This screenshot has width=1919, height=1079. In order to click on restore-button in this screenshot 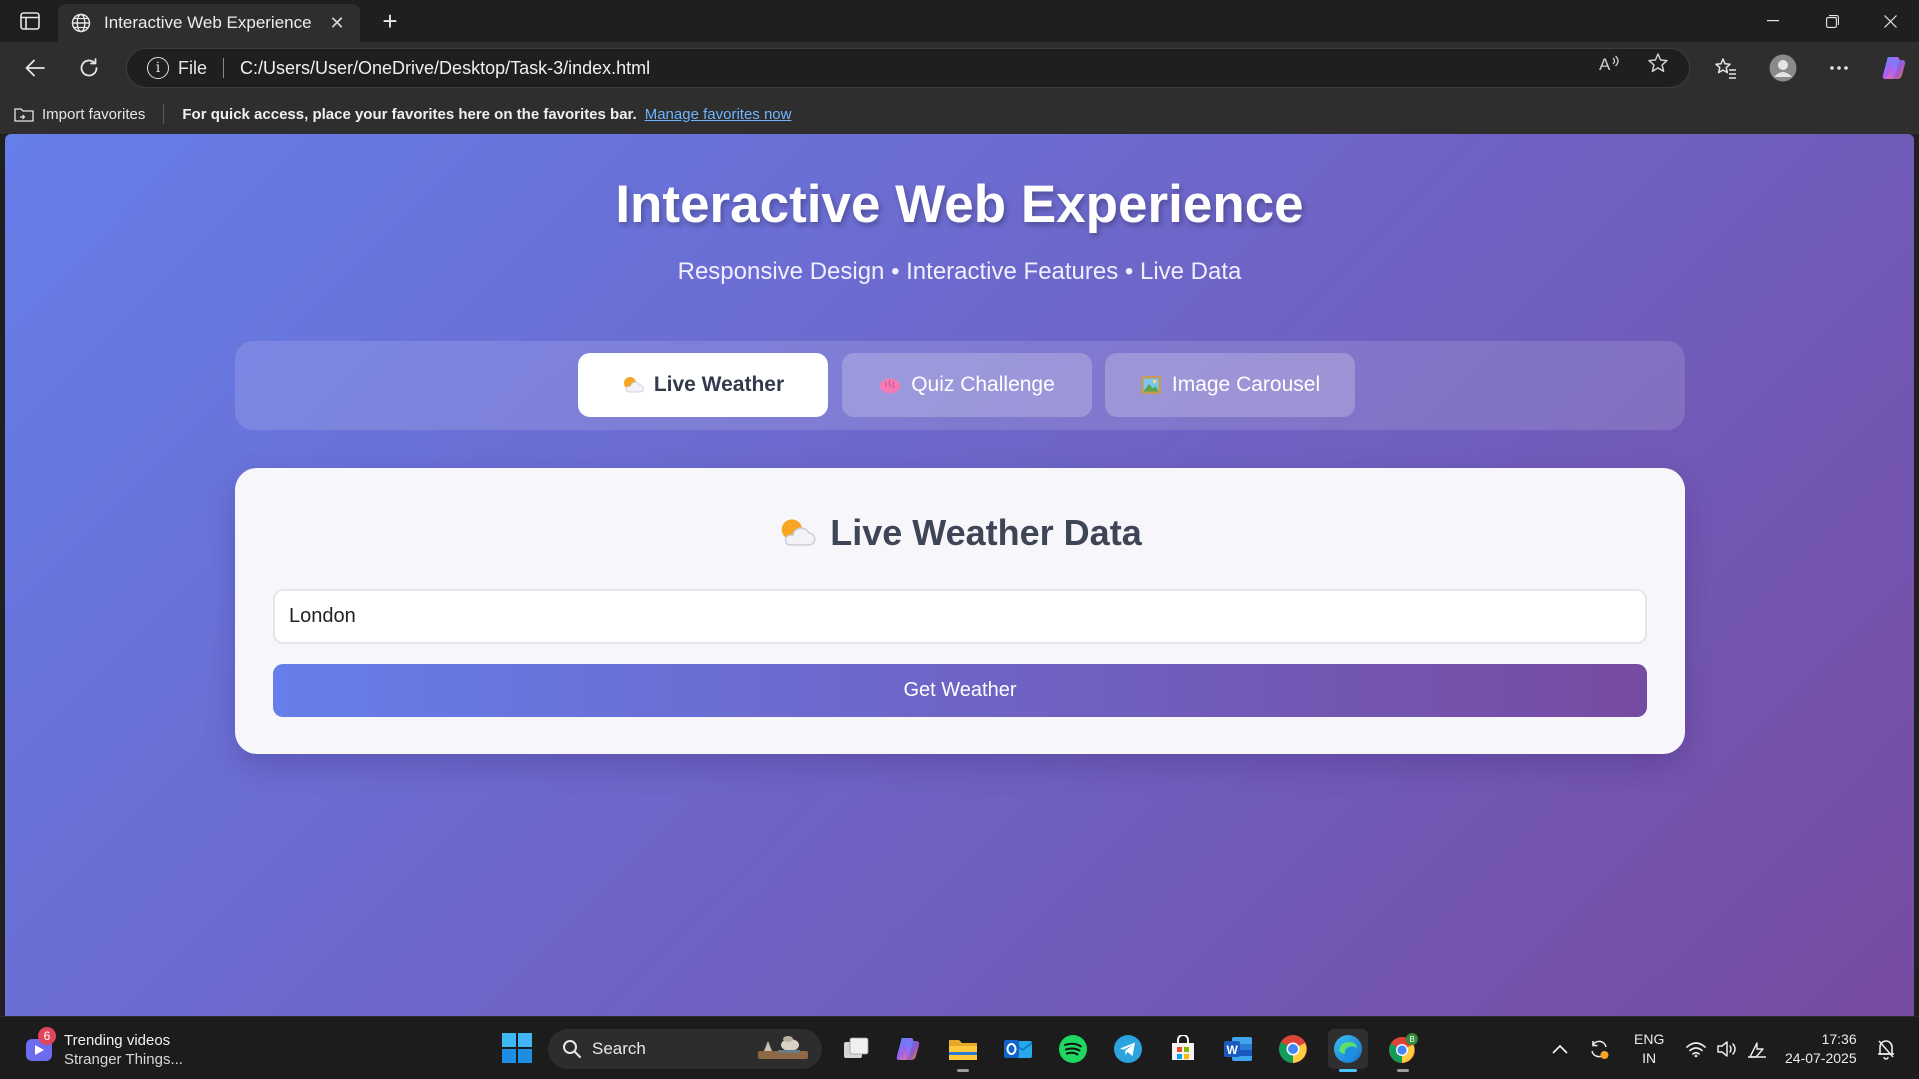, I will do `click(1832, 21)`.